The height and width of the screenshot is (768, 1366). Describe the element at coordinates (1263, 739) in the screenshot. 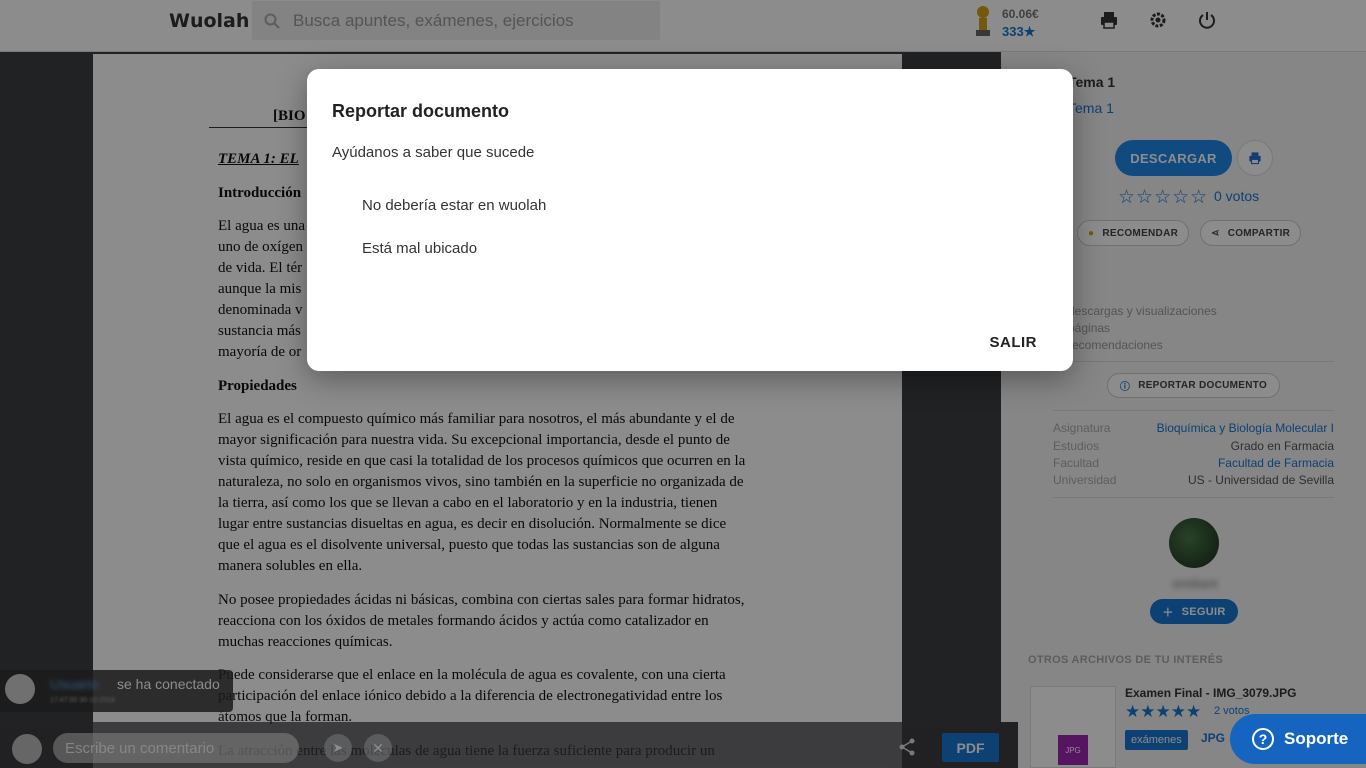

I see `help-icon: ?` at that location.